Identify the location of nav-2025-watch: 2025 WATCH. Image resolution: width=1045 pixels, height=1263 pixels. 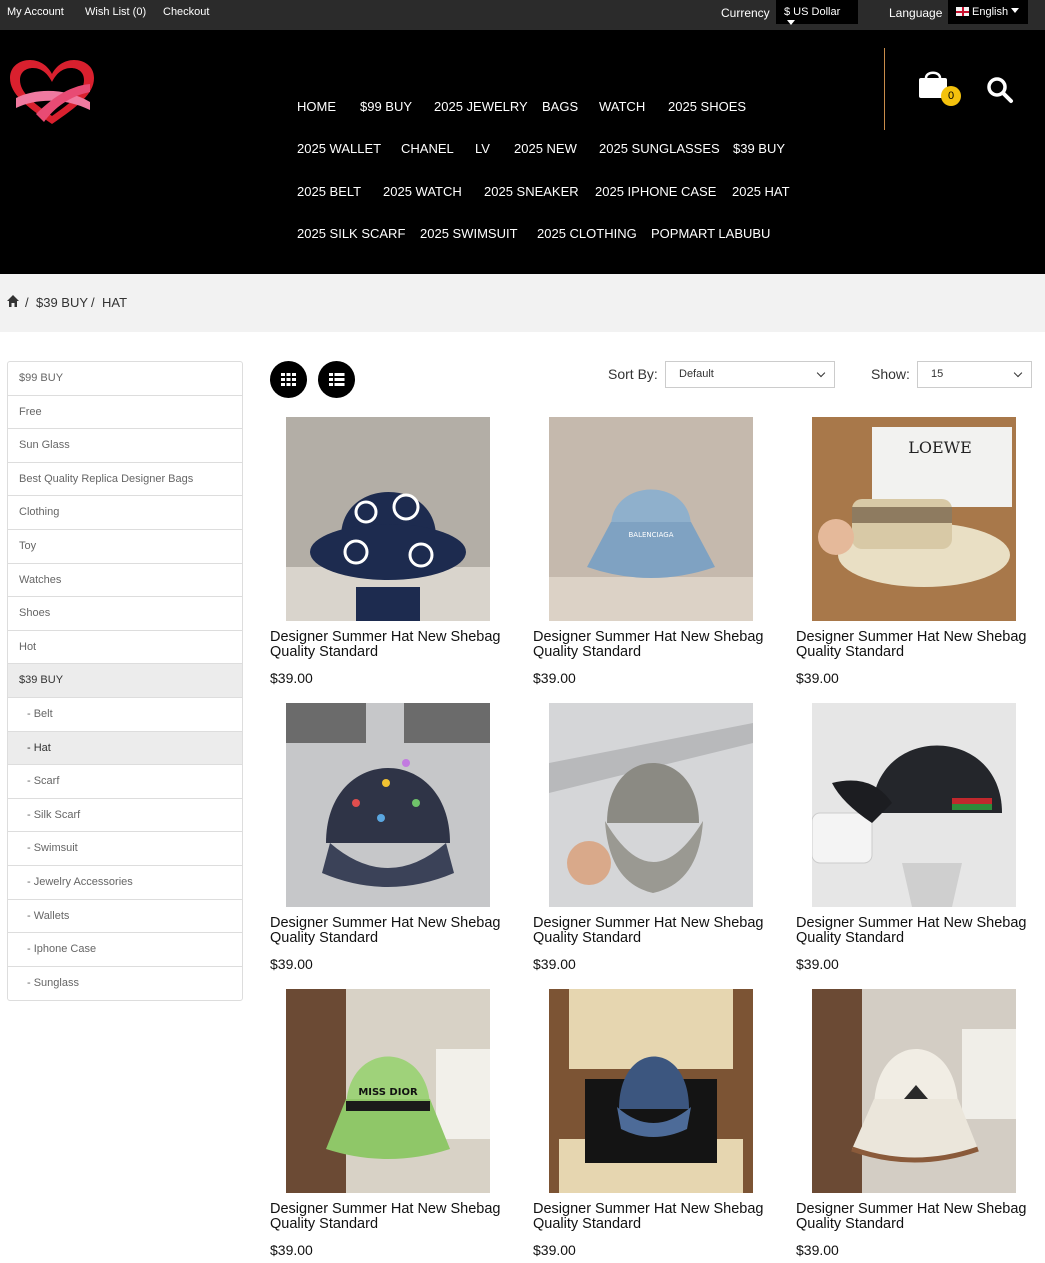
(422, 191).